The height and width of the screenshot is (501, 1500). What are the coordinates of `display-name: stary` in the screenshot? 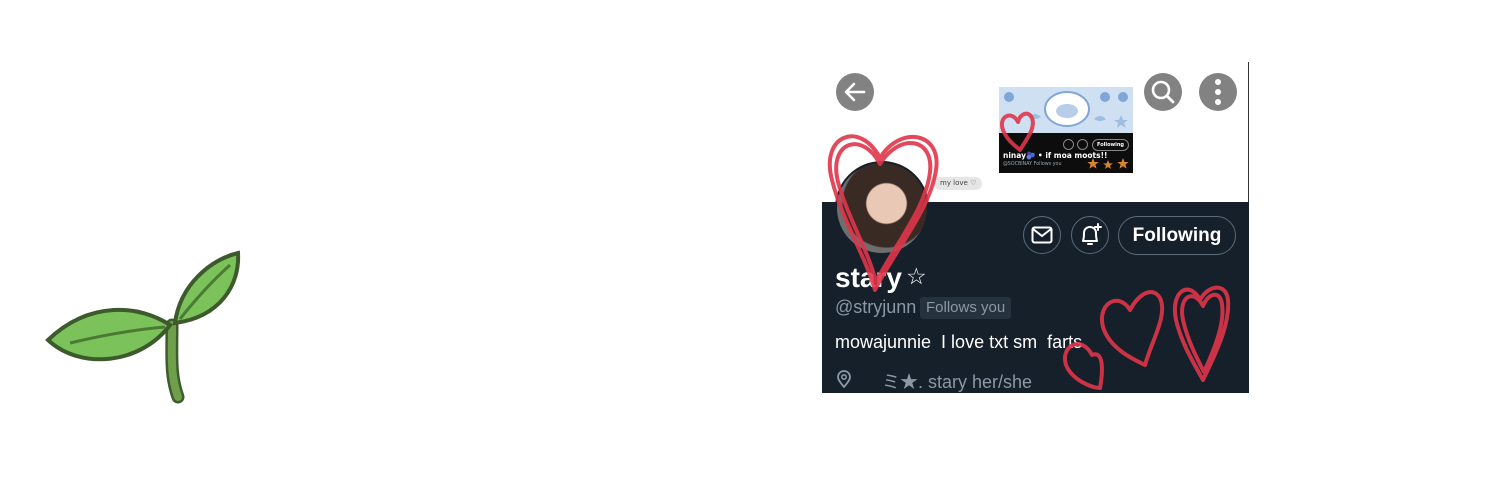 It's located at (868, 277).